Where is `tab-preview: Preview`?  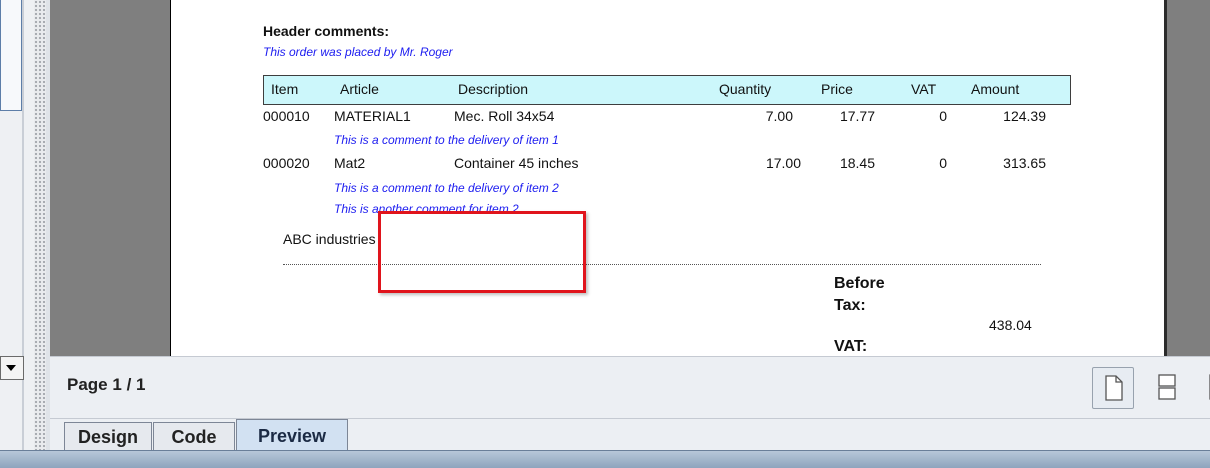
tab-preview: Preview is located at coordinates (292, 435).